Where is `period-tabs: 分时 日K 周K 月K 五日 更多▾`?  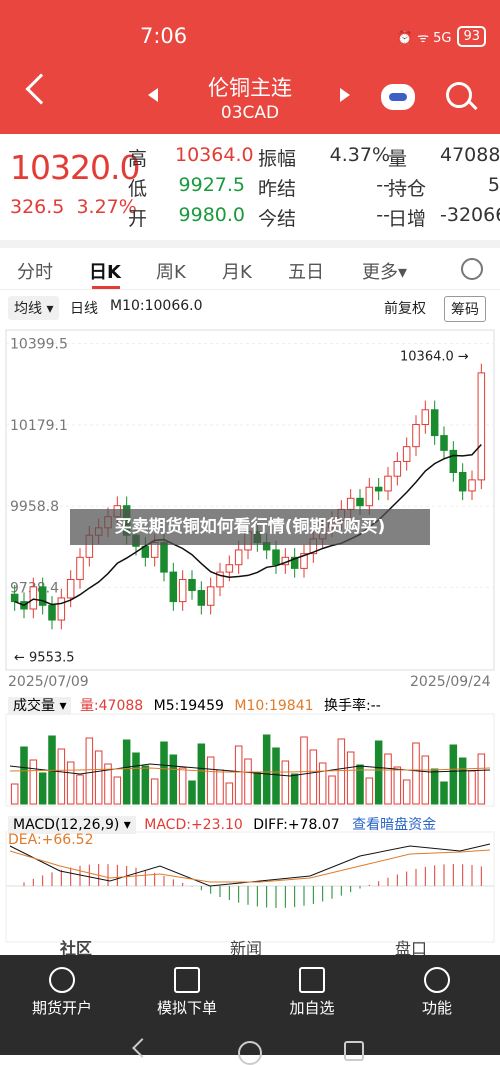
period-tabs: 分时 日K 周K 月K 五日 更多▾ is located at coordinates (250, 269).